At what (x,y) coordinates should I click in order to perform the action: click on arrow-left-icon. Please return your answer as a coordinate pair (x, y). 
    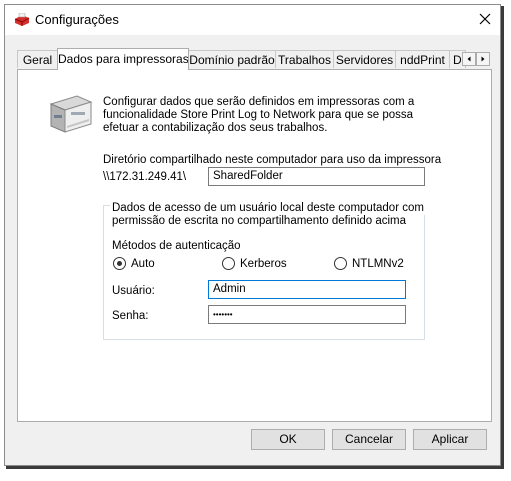
    Looking at the image, I should click on (469, 59).